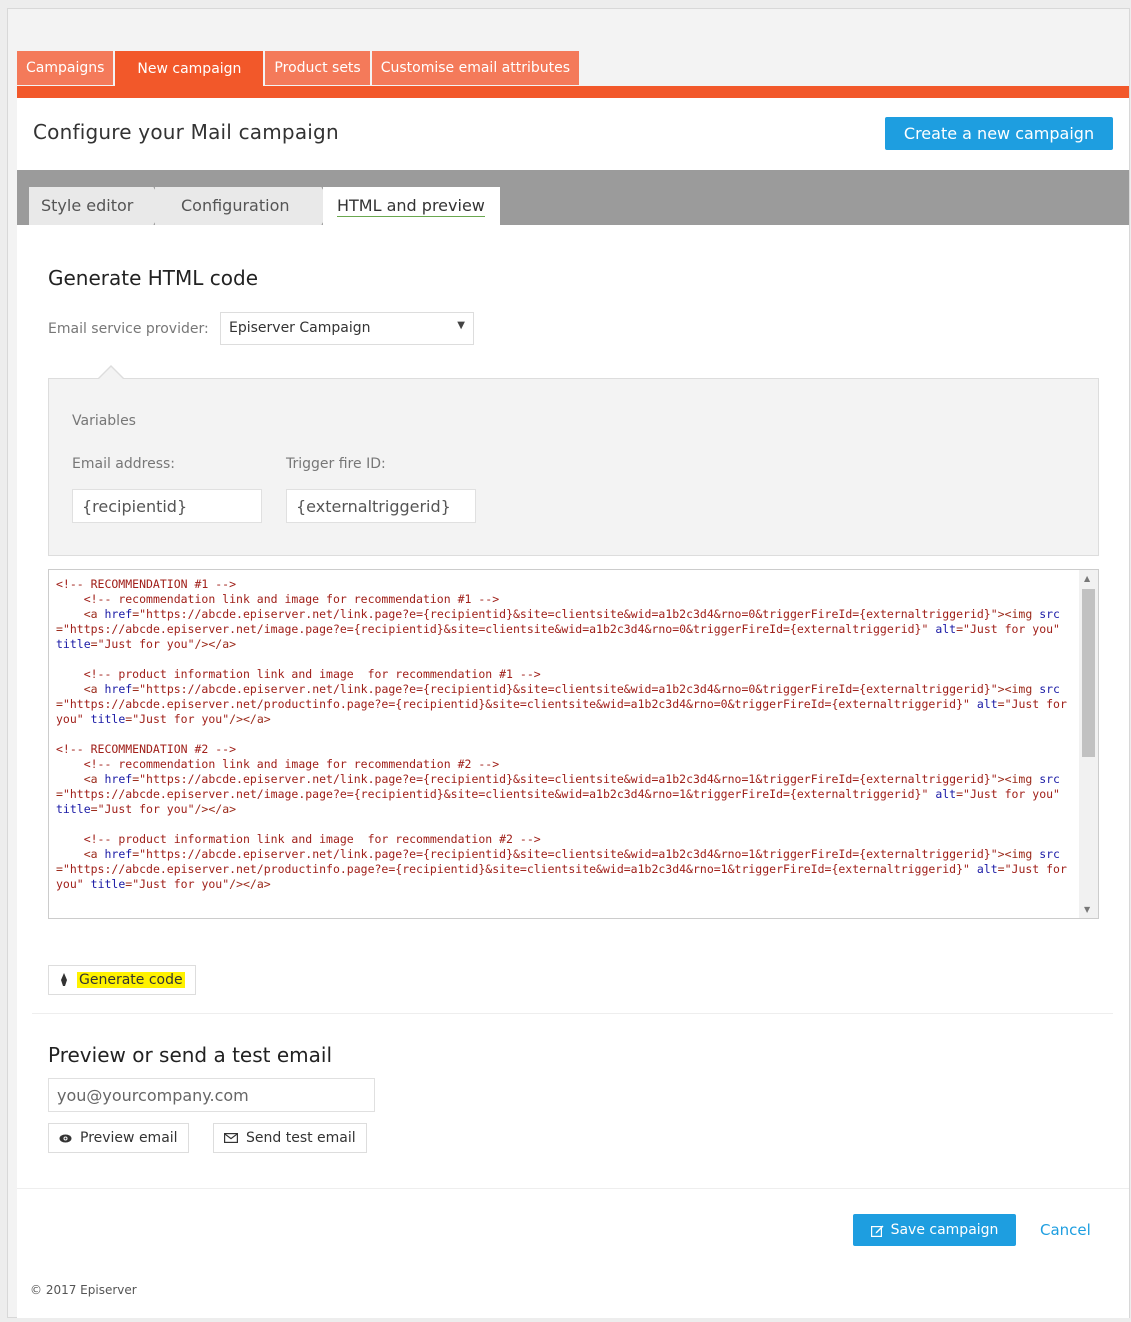  Describe the element at coordinates (317, 68) in the screenshot. I see `tab-product-sets: Product sets` at that location.